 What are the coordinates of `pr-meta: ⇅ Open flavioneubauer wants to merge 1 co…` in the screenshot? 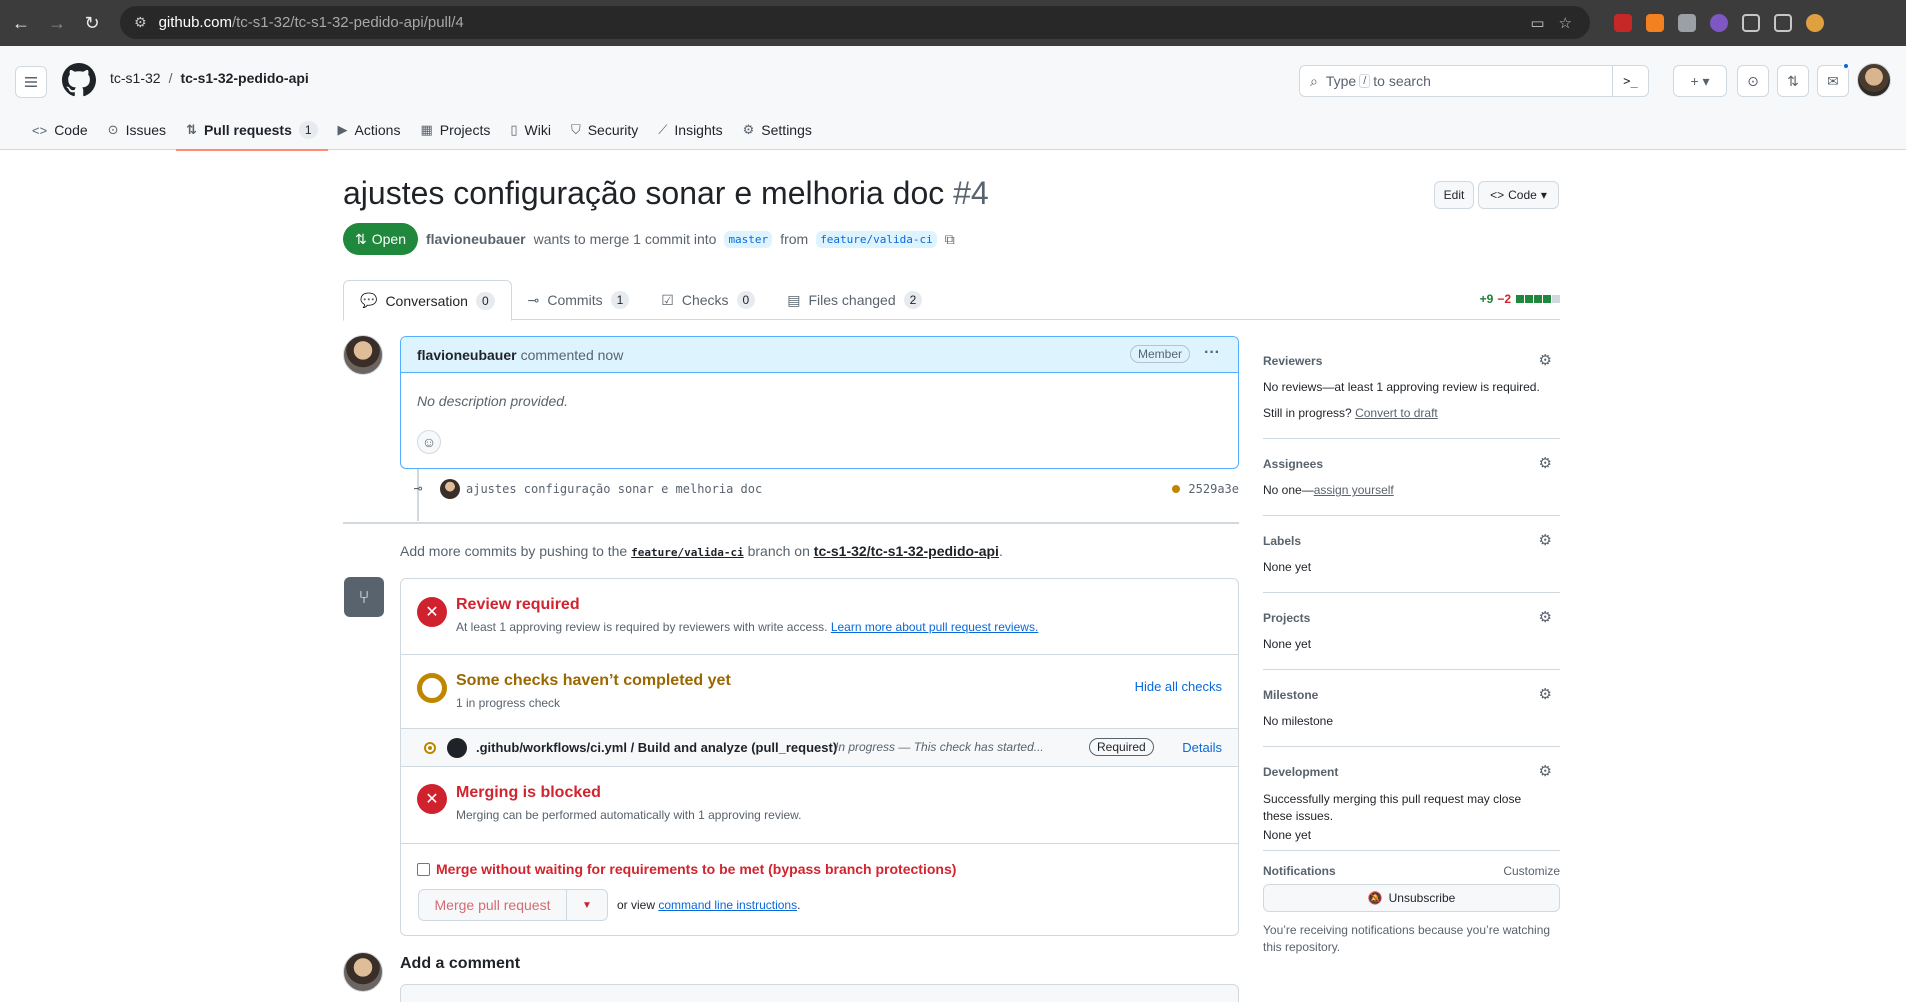 It's located at (649, 239).